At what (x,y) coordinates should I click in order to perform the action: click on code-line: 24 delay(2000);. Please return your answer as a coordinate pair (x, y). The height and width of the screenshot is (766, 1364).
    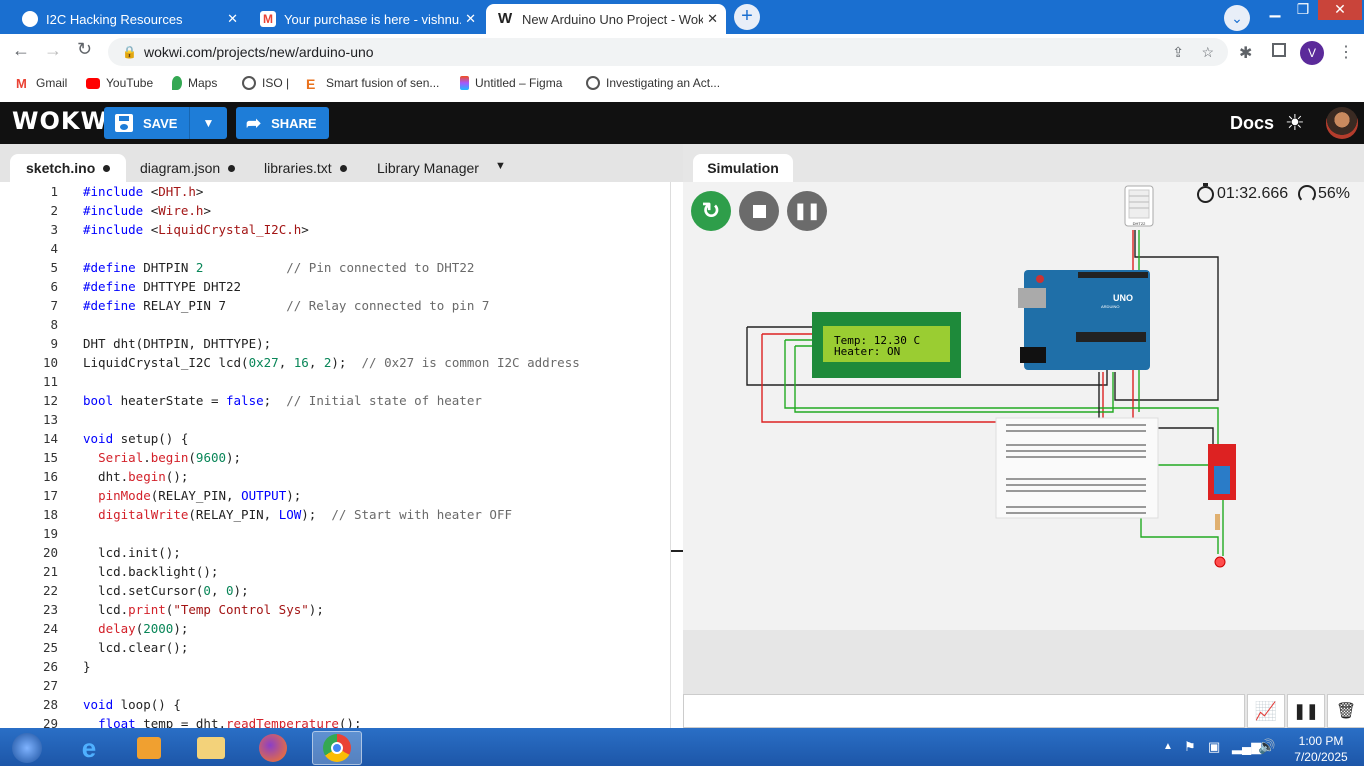
    Looking at the image, I should click on (335, 628).